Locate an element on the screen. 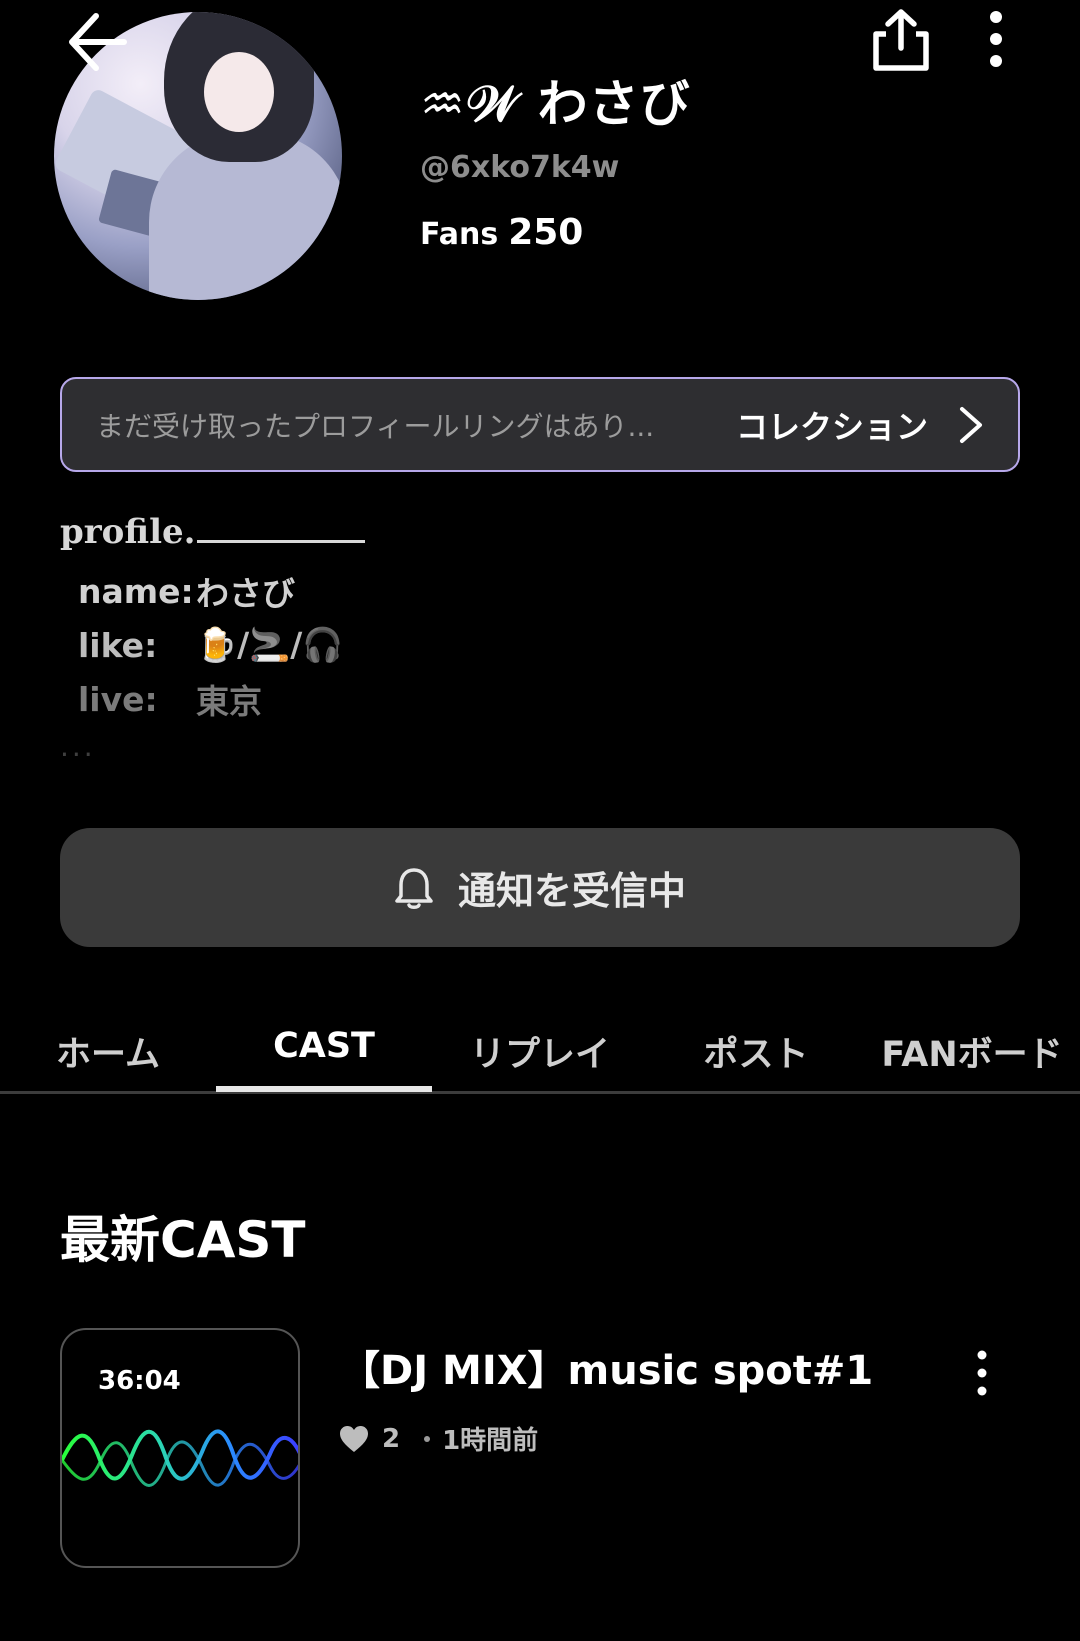 The image size is (1080, 1641). bio-value: わさび is located at coordinates (245, 593).